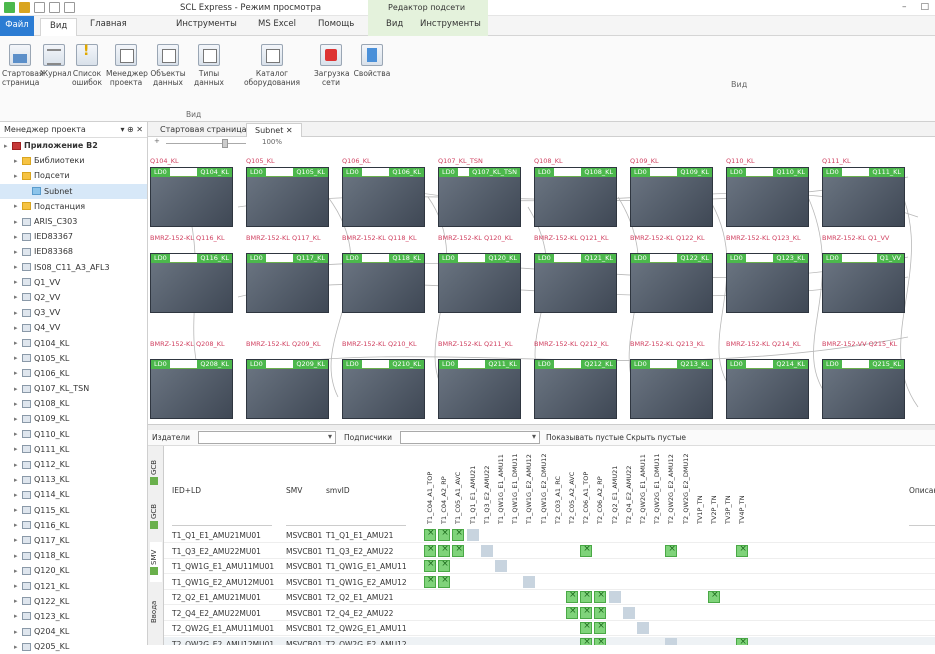 Image resolution: width=935 pixels, height=654 pixels. I want to click on tree-item: ▸ Q109_KL, so click(73, 418).